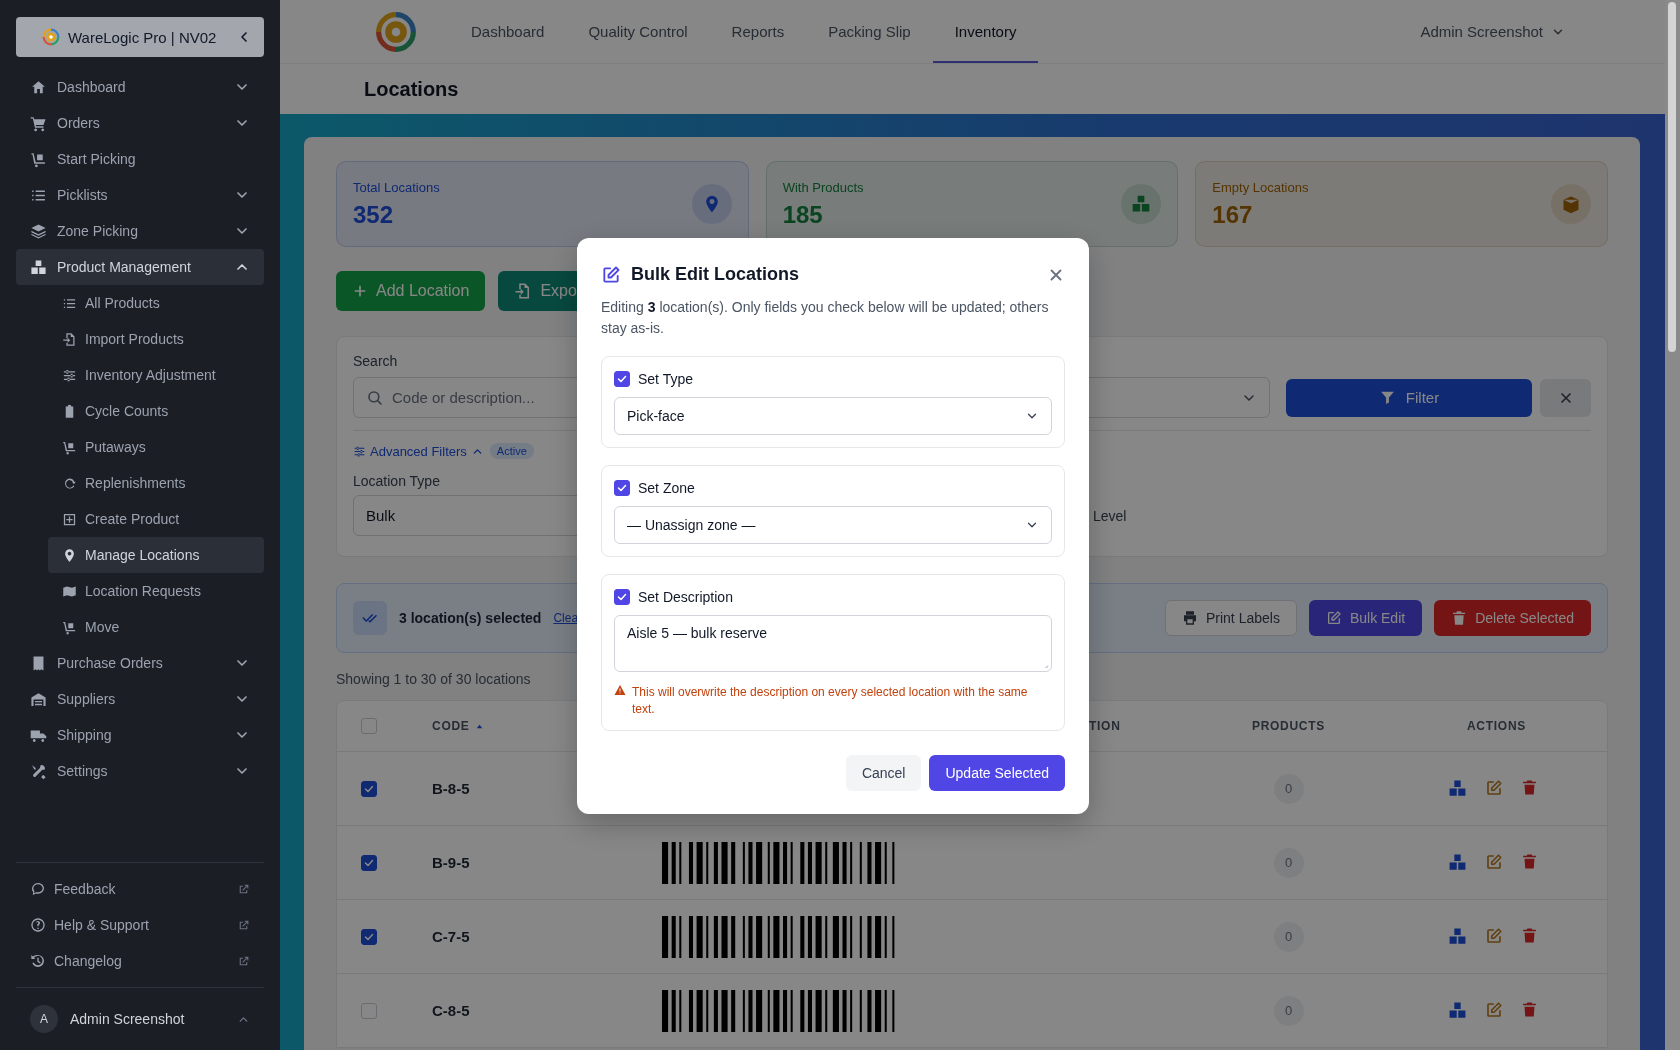 This screenshot has width=1680, height=1050. Describe the element at coordinates (1261, 187) in the screenshot. I see `stat-label: Empty Locations` at that location.